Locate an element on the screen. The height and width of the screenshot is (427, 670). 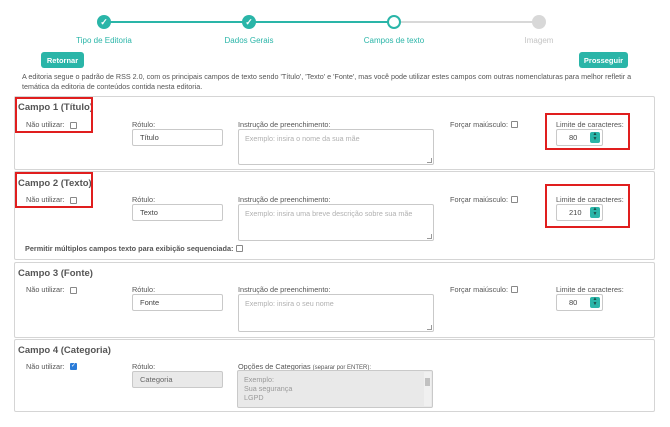
campo-3-nao-utilizar-checkbox is located at coordinates (73, 290).